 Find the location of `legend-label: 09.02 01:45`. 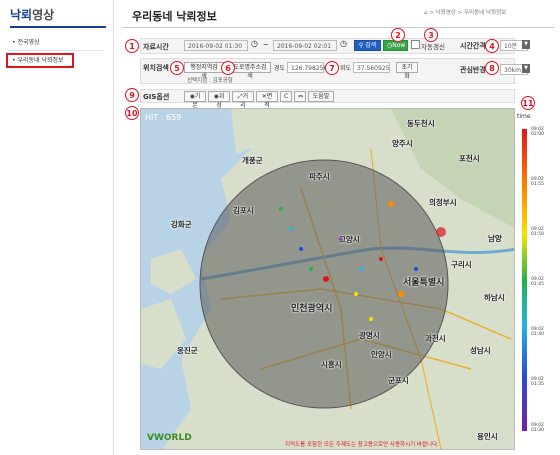

legend-label: 09.02 01:45 is located at coordinates (537, 282).